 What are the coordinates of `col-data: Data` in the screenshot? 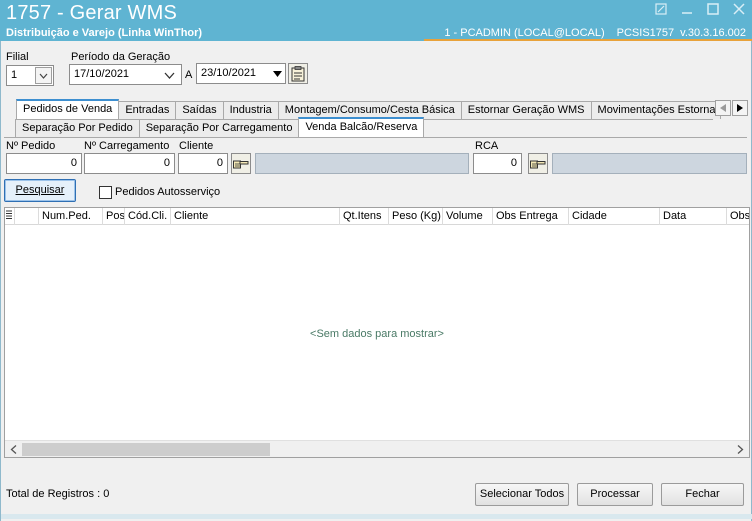 It's located at (692, 216).